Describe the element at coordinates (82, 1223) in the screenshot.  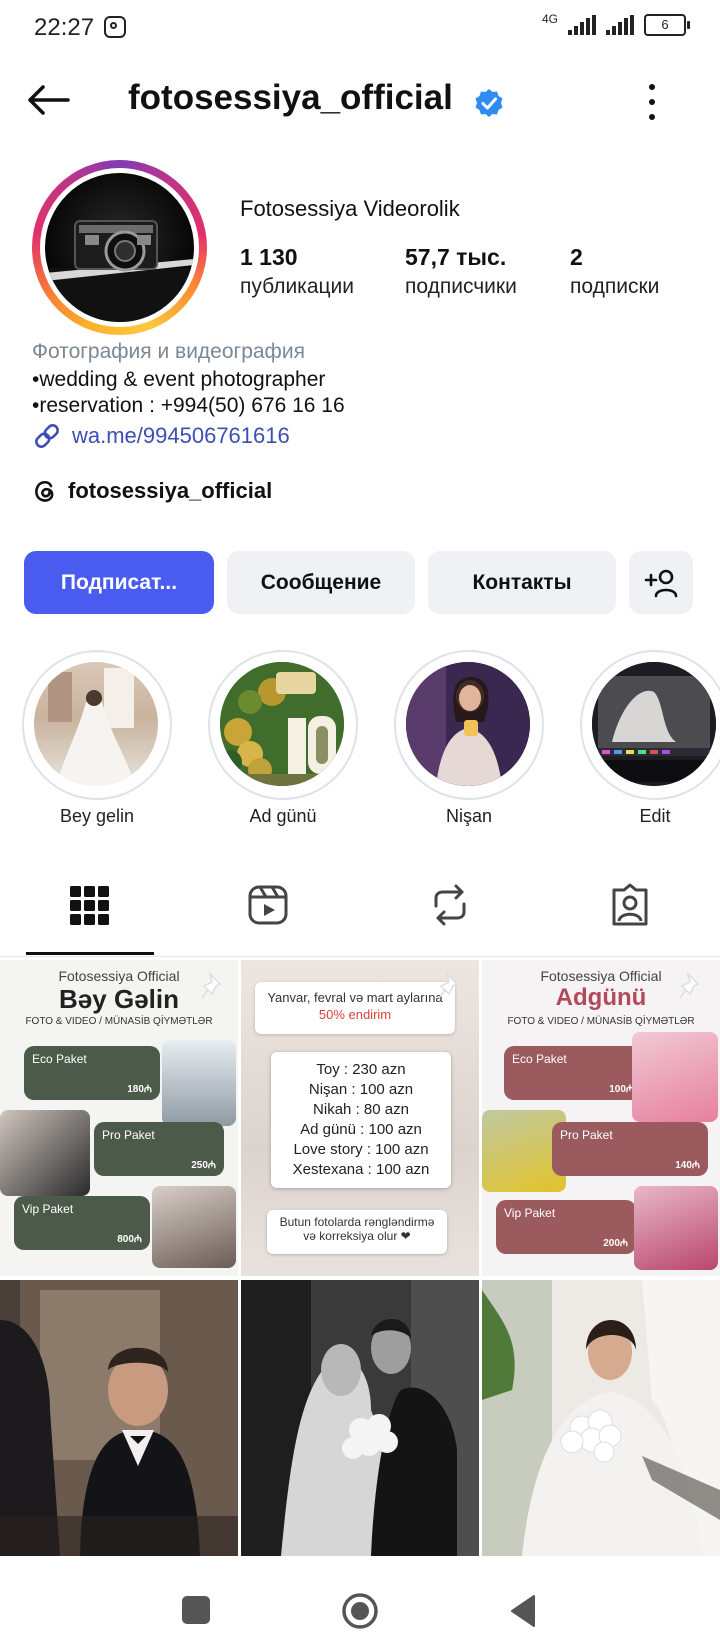
I see `package-vip: Vip Paket 800₼` at that location.